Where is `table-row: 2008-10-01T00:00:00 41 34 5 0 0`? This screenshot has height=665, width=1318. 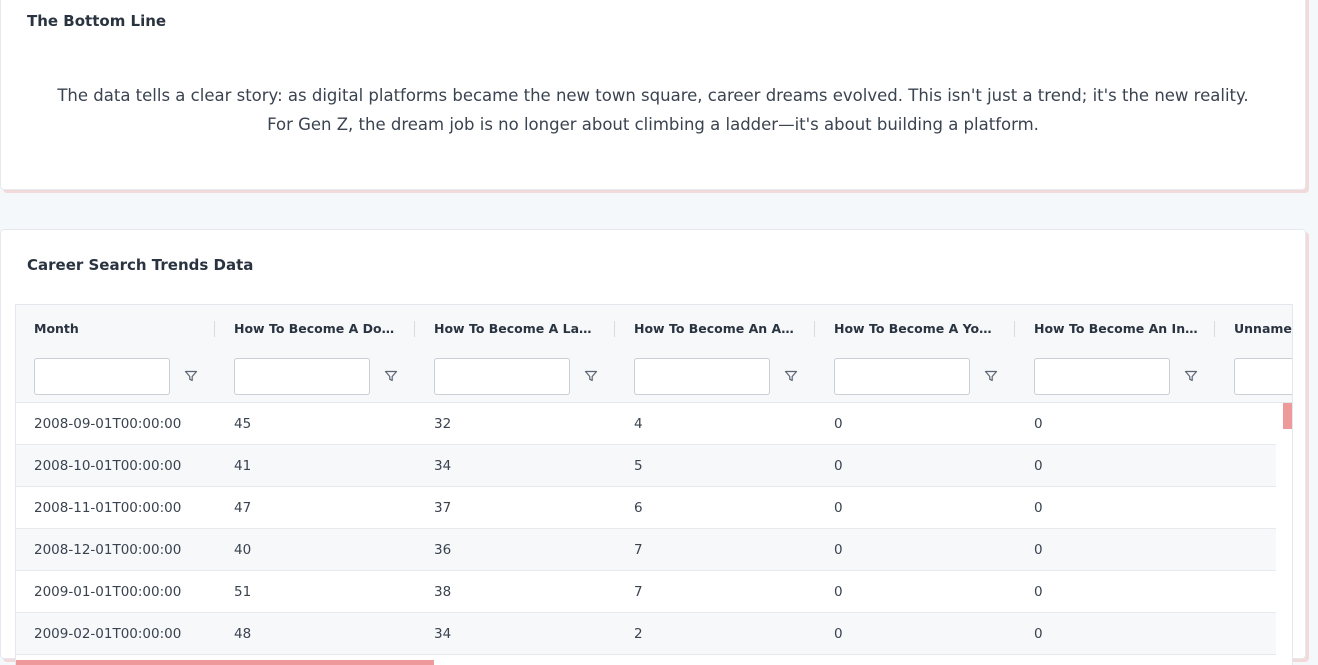
table-row: 2008-10-01T00:00:00 41 34 5 0 0 is located at coordinates (646, 466).